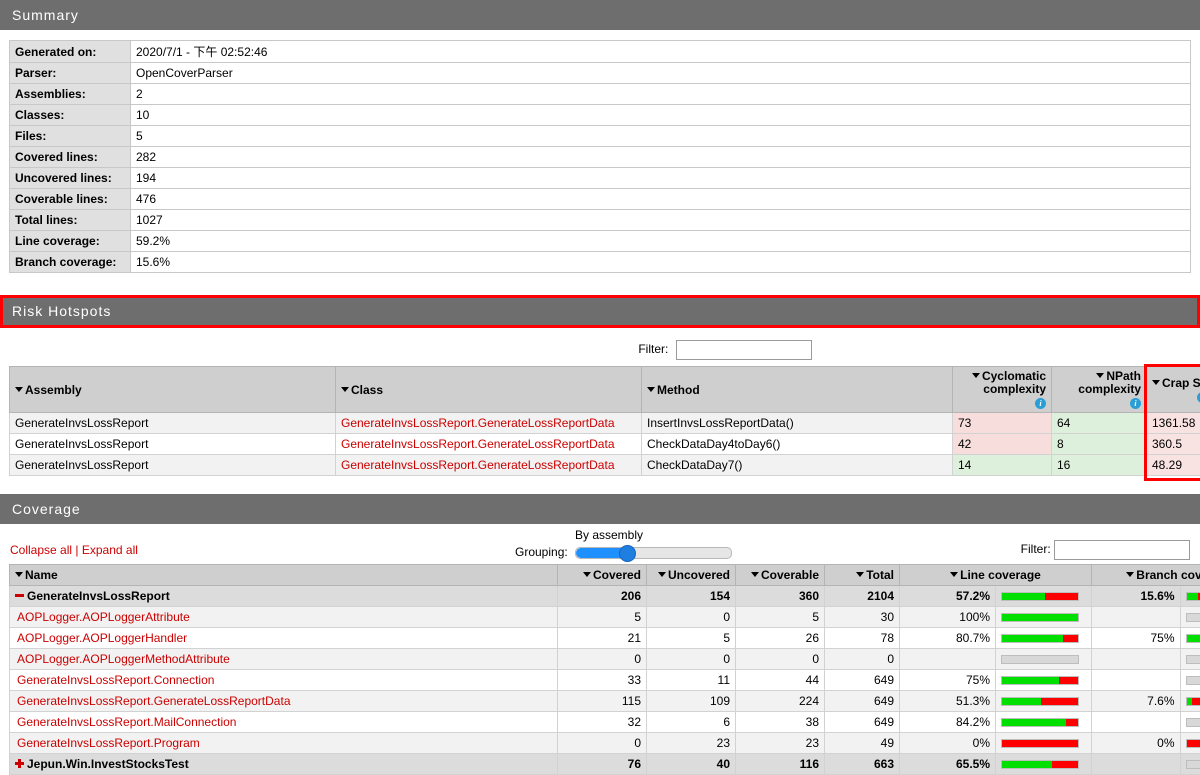 The height and width of the screenshot is (775, 1200). Describe the element at coordinates (1136, 680) in the screenshot. I see `coverage-cell-branch-coverage` at that location.